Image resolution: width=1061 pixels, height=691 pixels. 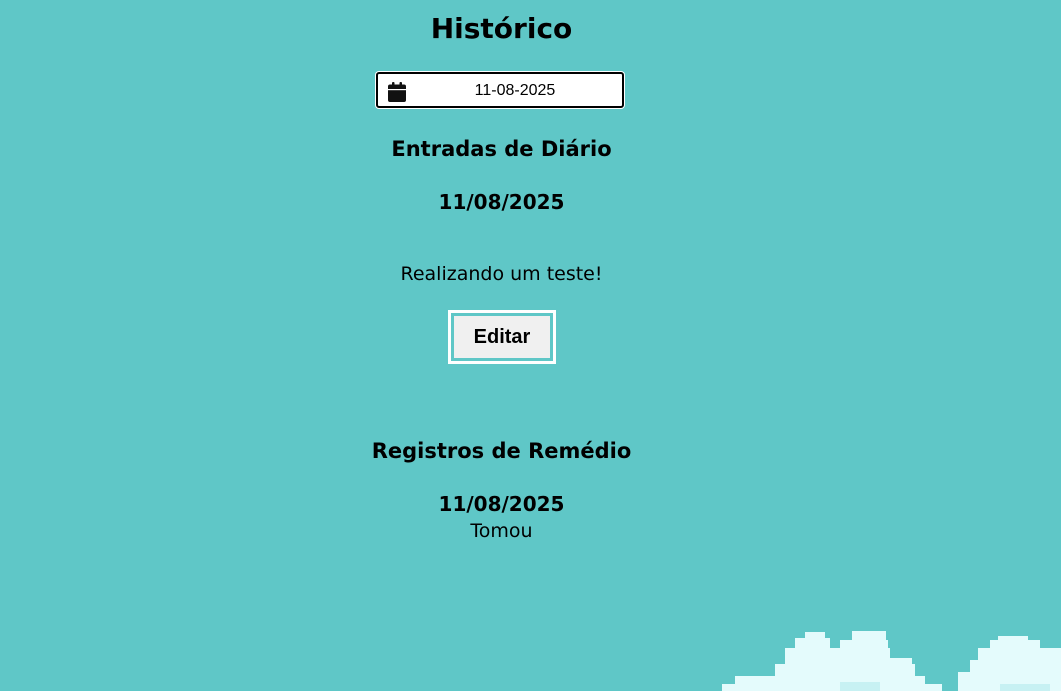 I want to click on edit-button-frame: Editar, so click(x=502, y=337).